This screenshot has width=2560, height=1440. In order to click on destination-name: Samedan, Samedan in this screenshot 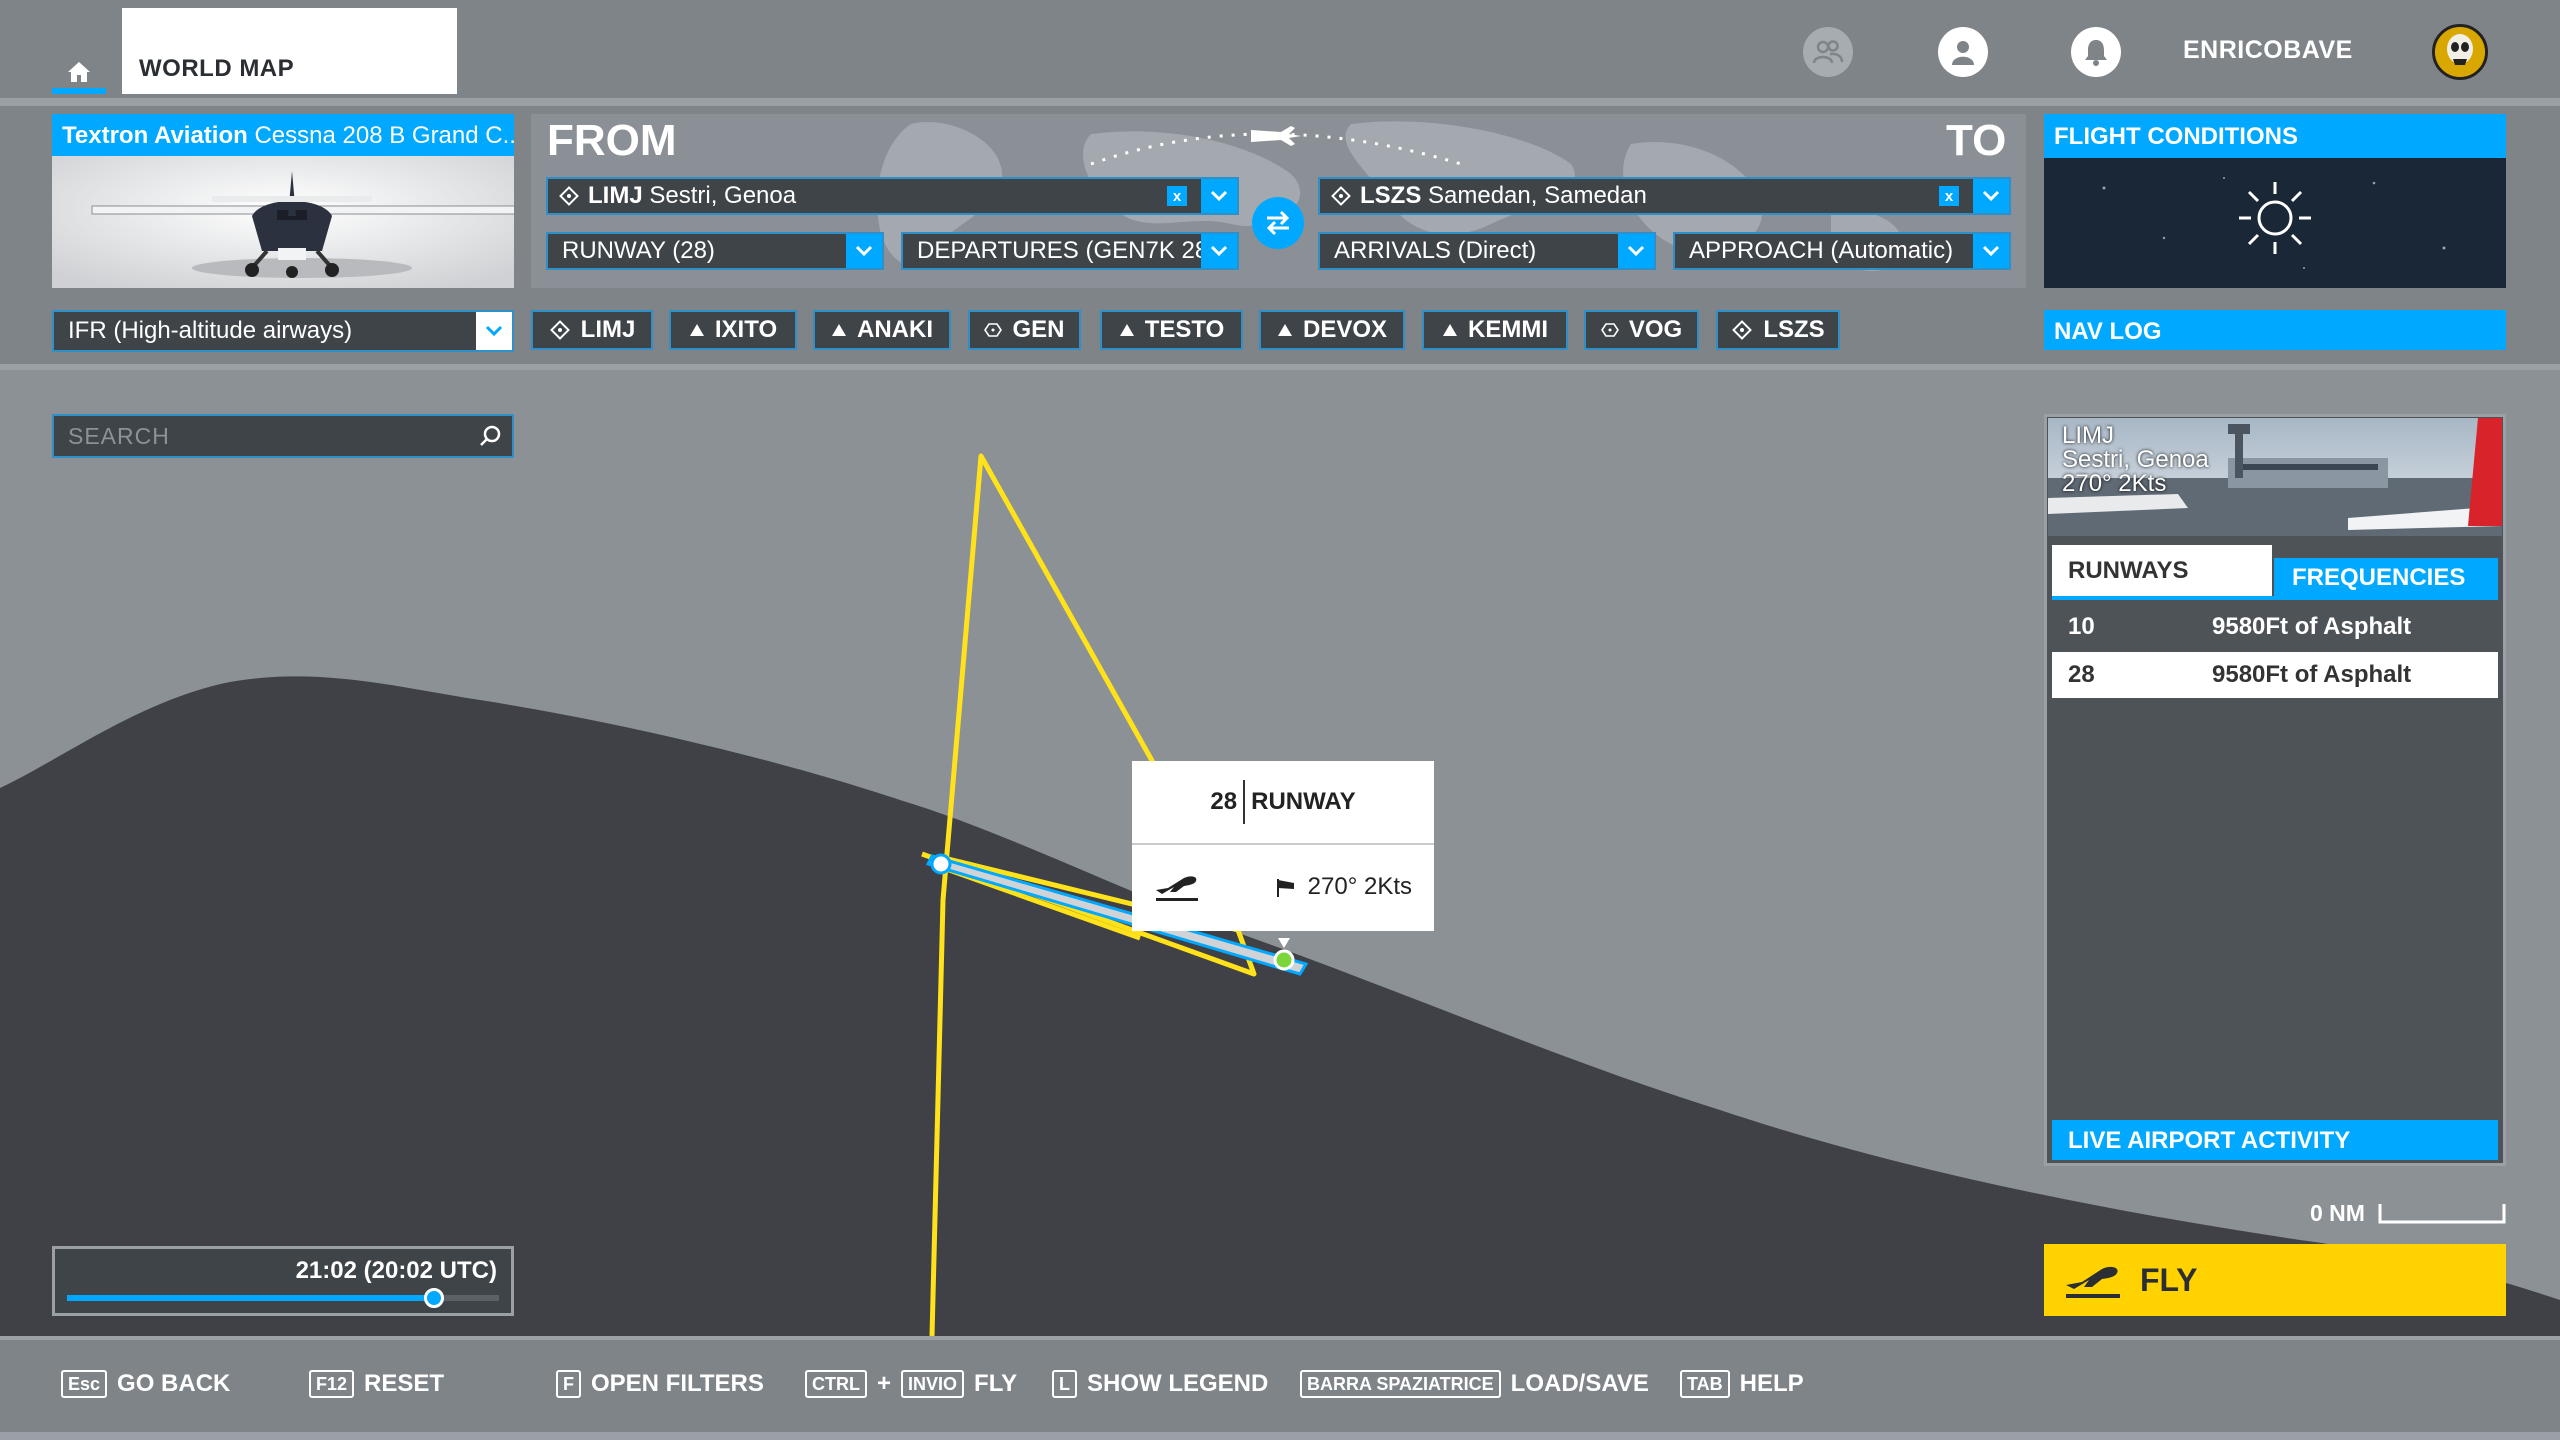, I will do `click(1537, 195)`.